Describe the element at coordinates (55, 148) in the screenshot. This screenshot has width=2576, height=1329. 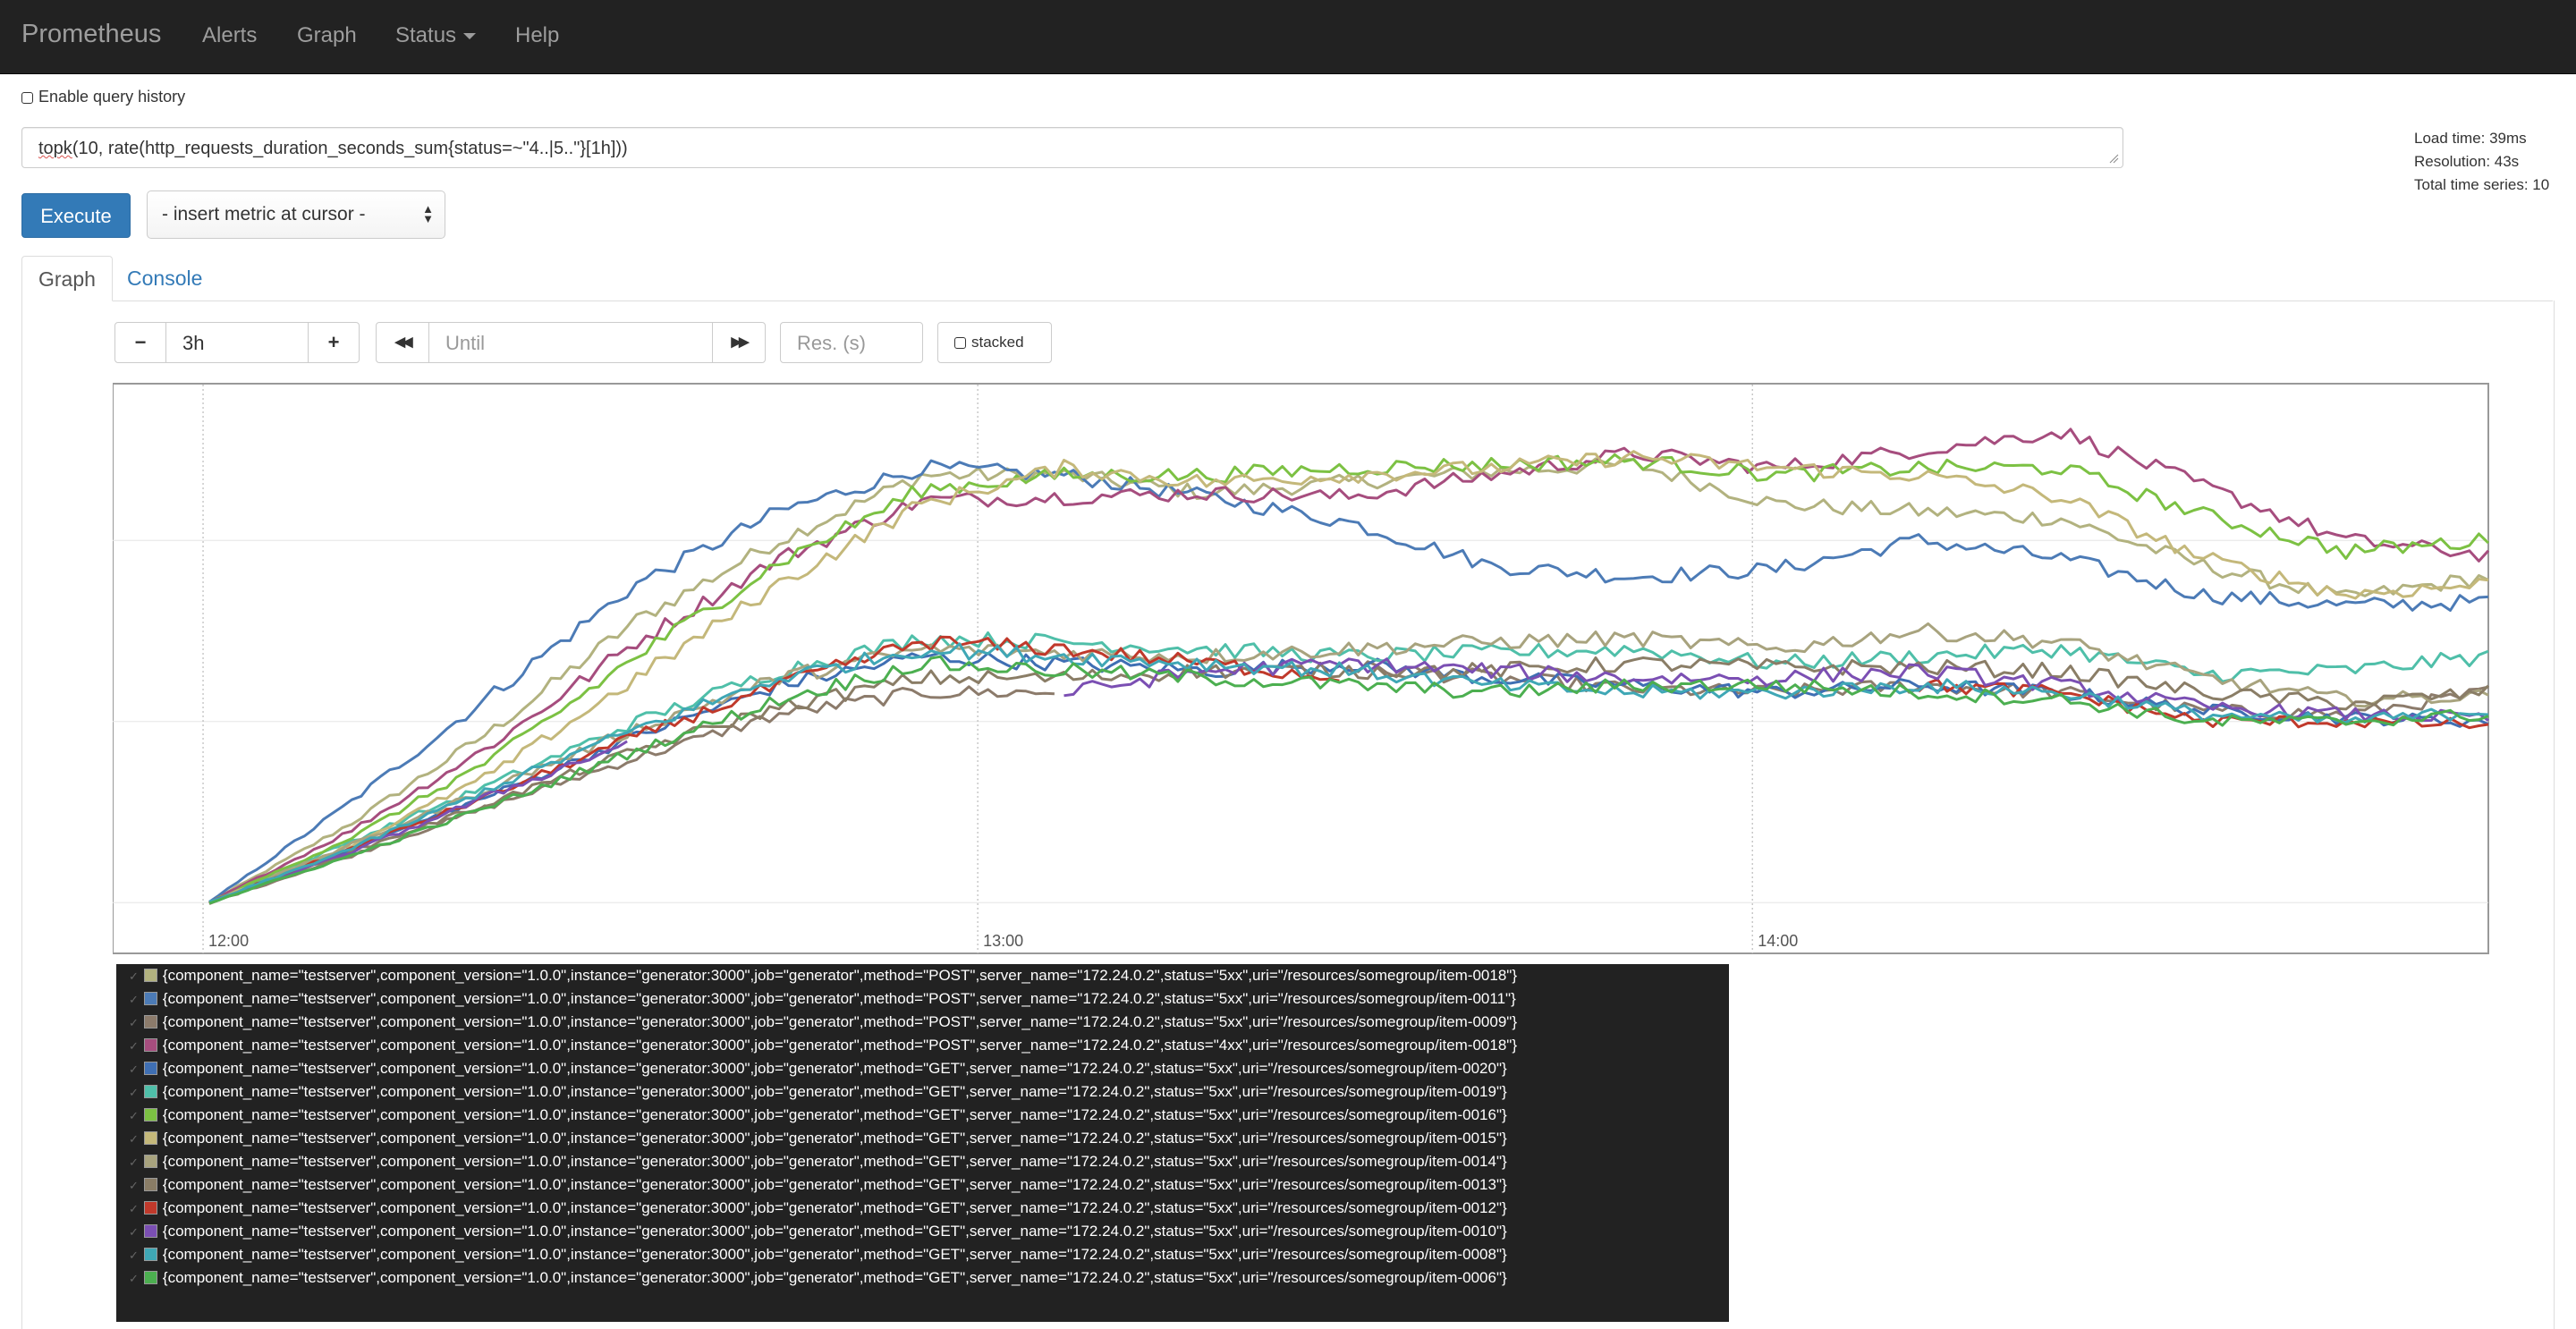
I see `expression-func: topk` at that location.